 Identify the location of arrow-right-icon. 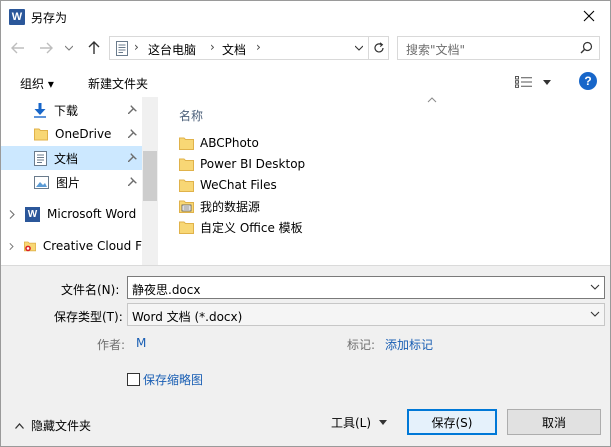
(46, 48).